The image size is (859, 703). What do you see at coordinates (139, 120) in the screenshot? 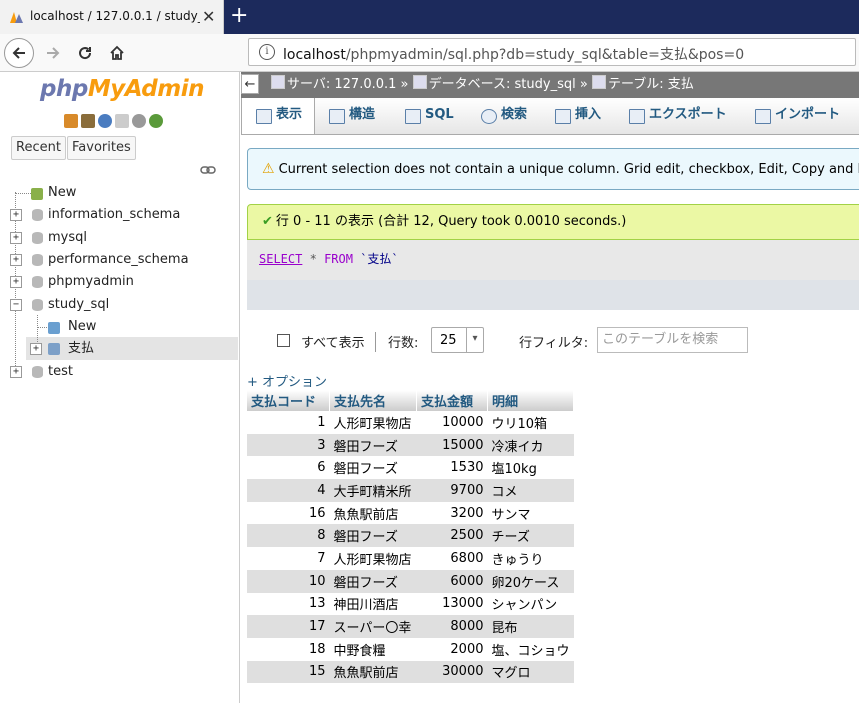
I see `gear-icon` at bounding box center [139, 120].